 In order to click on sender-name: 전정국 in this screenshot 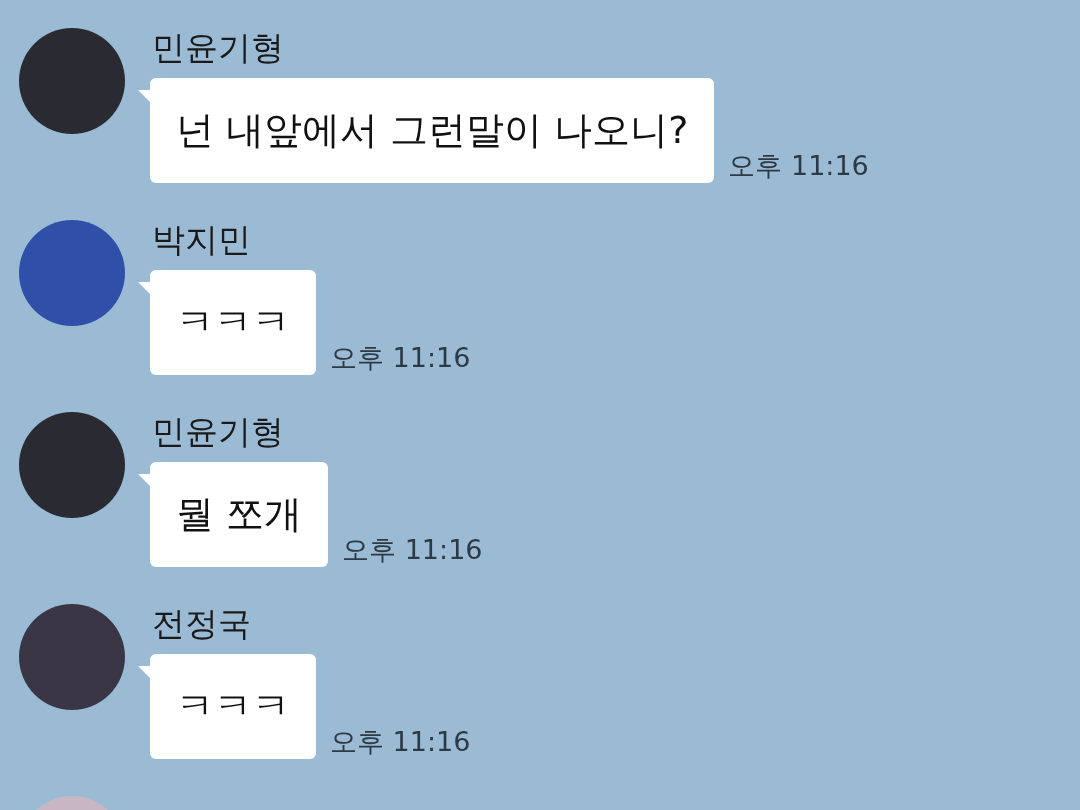, I will do `click(202, 624)`.